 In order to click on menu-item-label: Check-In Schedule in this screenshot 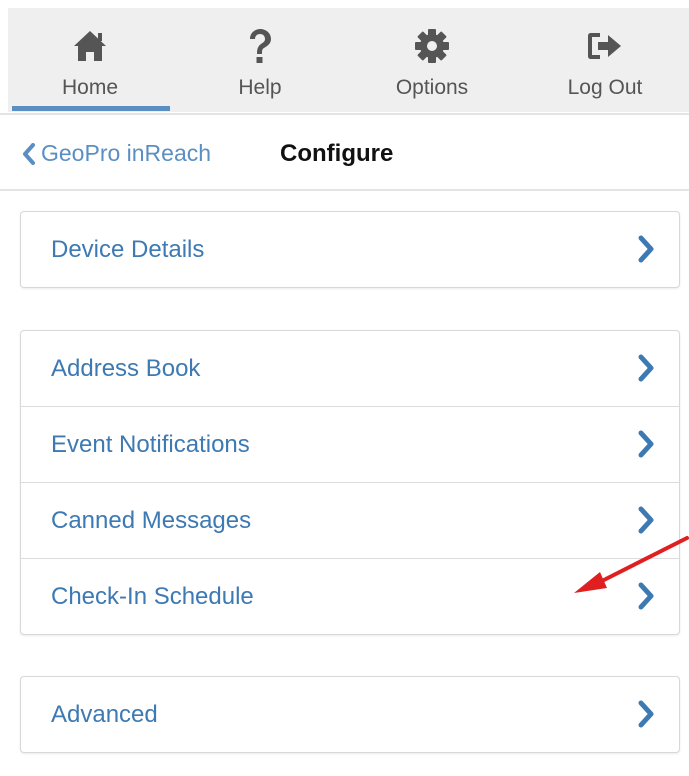, I will do `click(152, 596)`.